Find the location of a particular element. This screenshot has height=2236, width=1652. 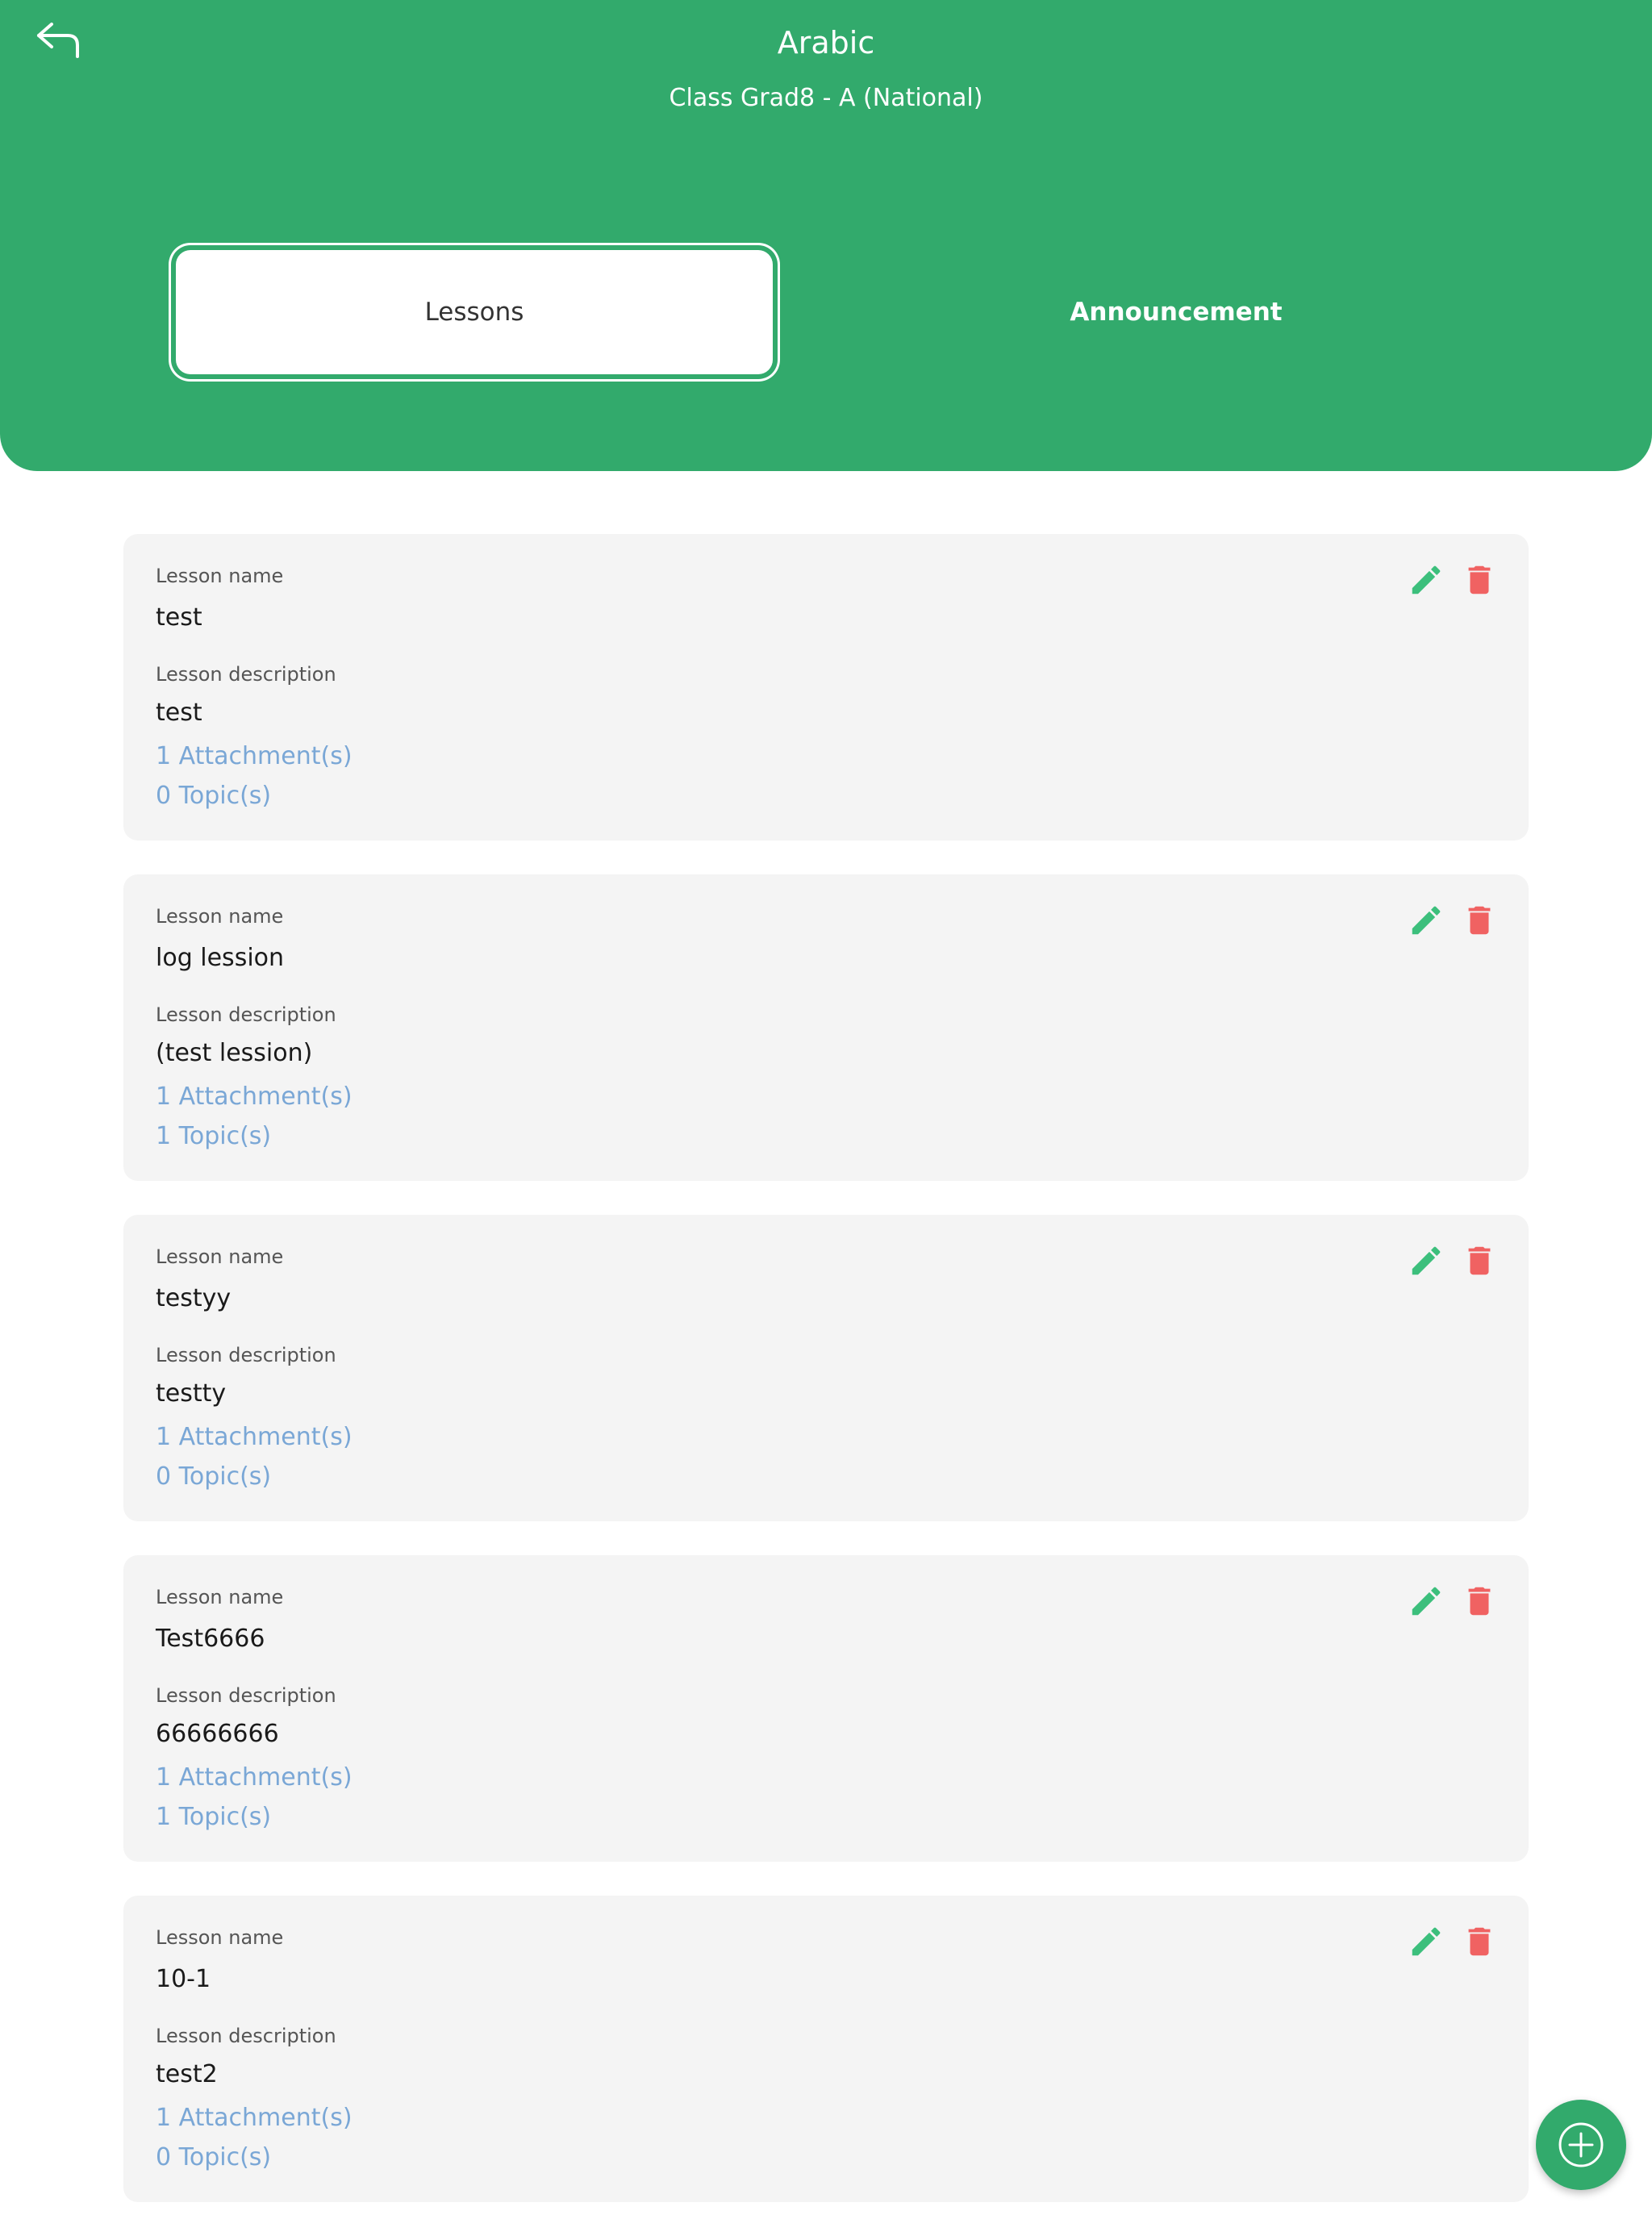

tab-lessons-label: Lessons is located at coordinates (474, 312).